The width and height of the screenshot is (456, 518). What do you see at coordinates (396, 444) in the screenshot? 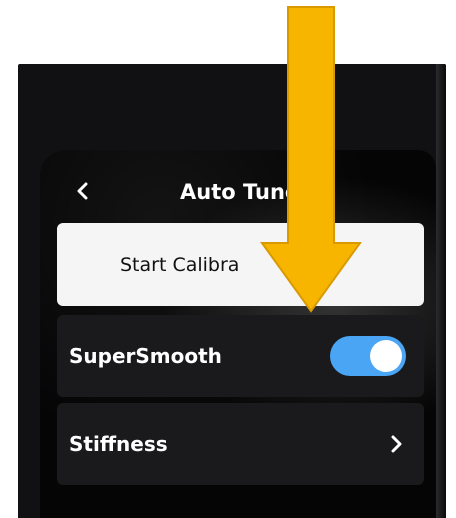
I see `chevron-right-icon` at bounding box center [396, 444].